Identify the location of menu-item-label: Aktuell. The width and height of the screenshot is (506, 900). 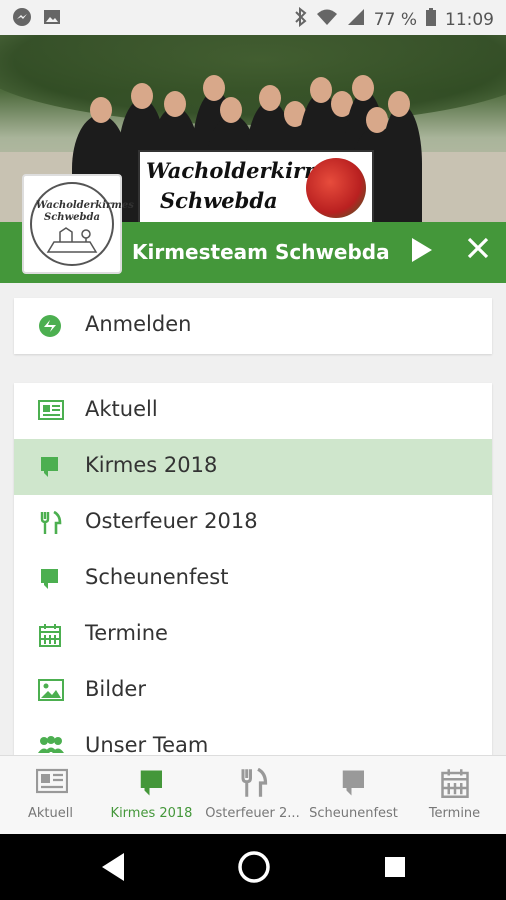
(121, 409).